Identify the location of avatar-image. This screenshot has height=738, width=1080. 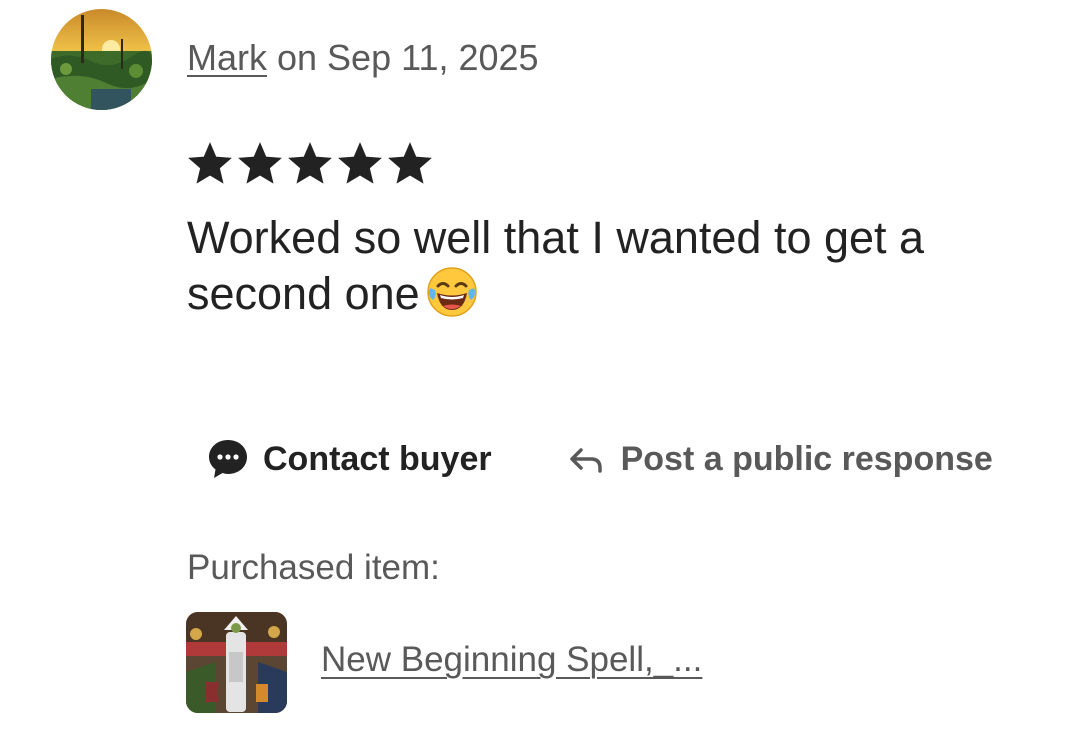
(101, 59).